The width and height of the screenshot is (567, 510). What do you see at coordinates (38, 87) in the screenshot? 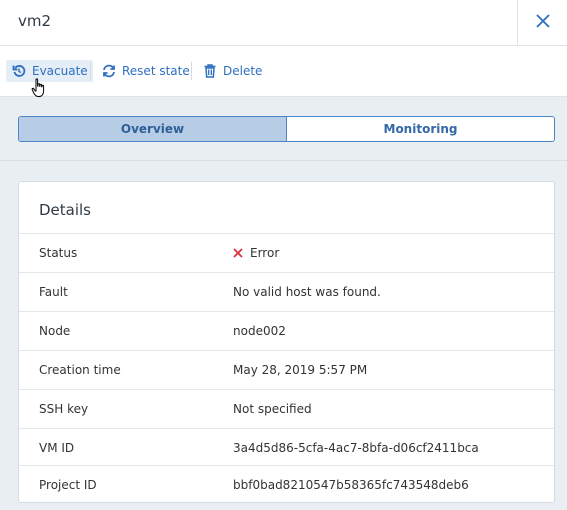
I see `hand-cursor-icon` at bounding box center [38, 87].